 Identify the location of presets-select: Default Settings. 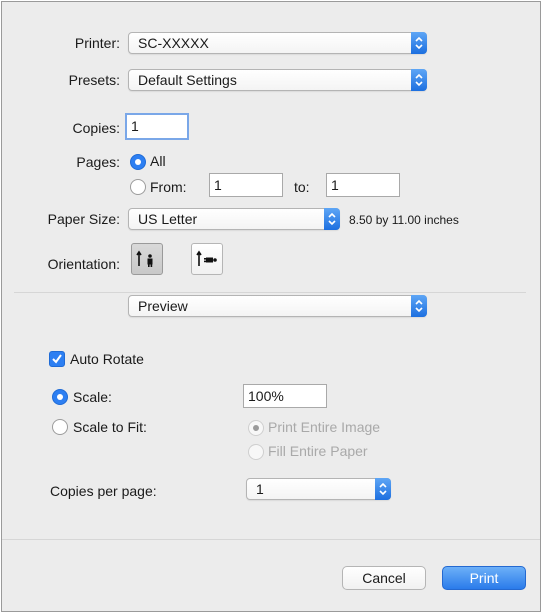
(277, 80).